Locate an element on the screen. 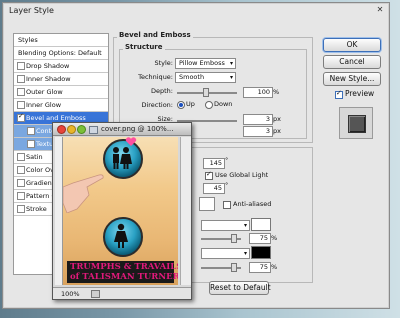 This screenshot has width=400, height=318. size-input: 3 is located at coordinates (258, 119).